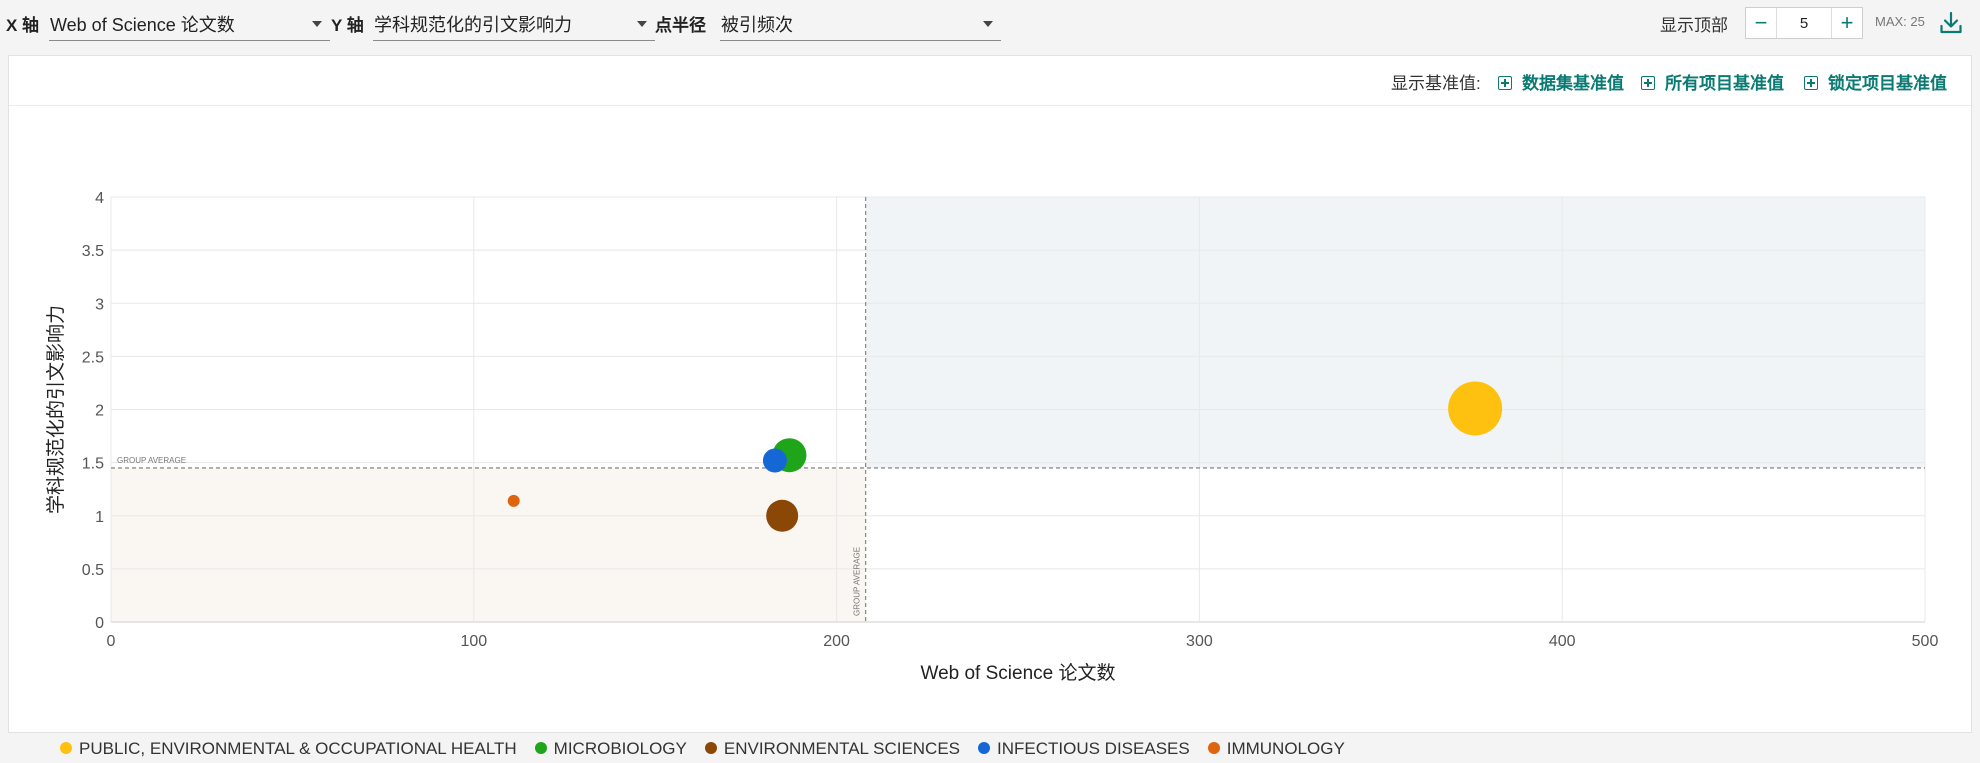 This screenshot has height=763, width=1980. I want to click on y-tick-label: 1.5, so click(93, 464).